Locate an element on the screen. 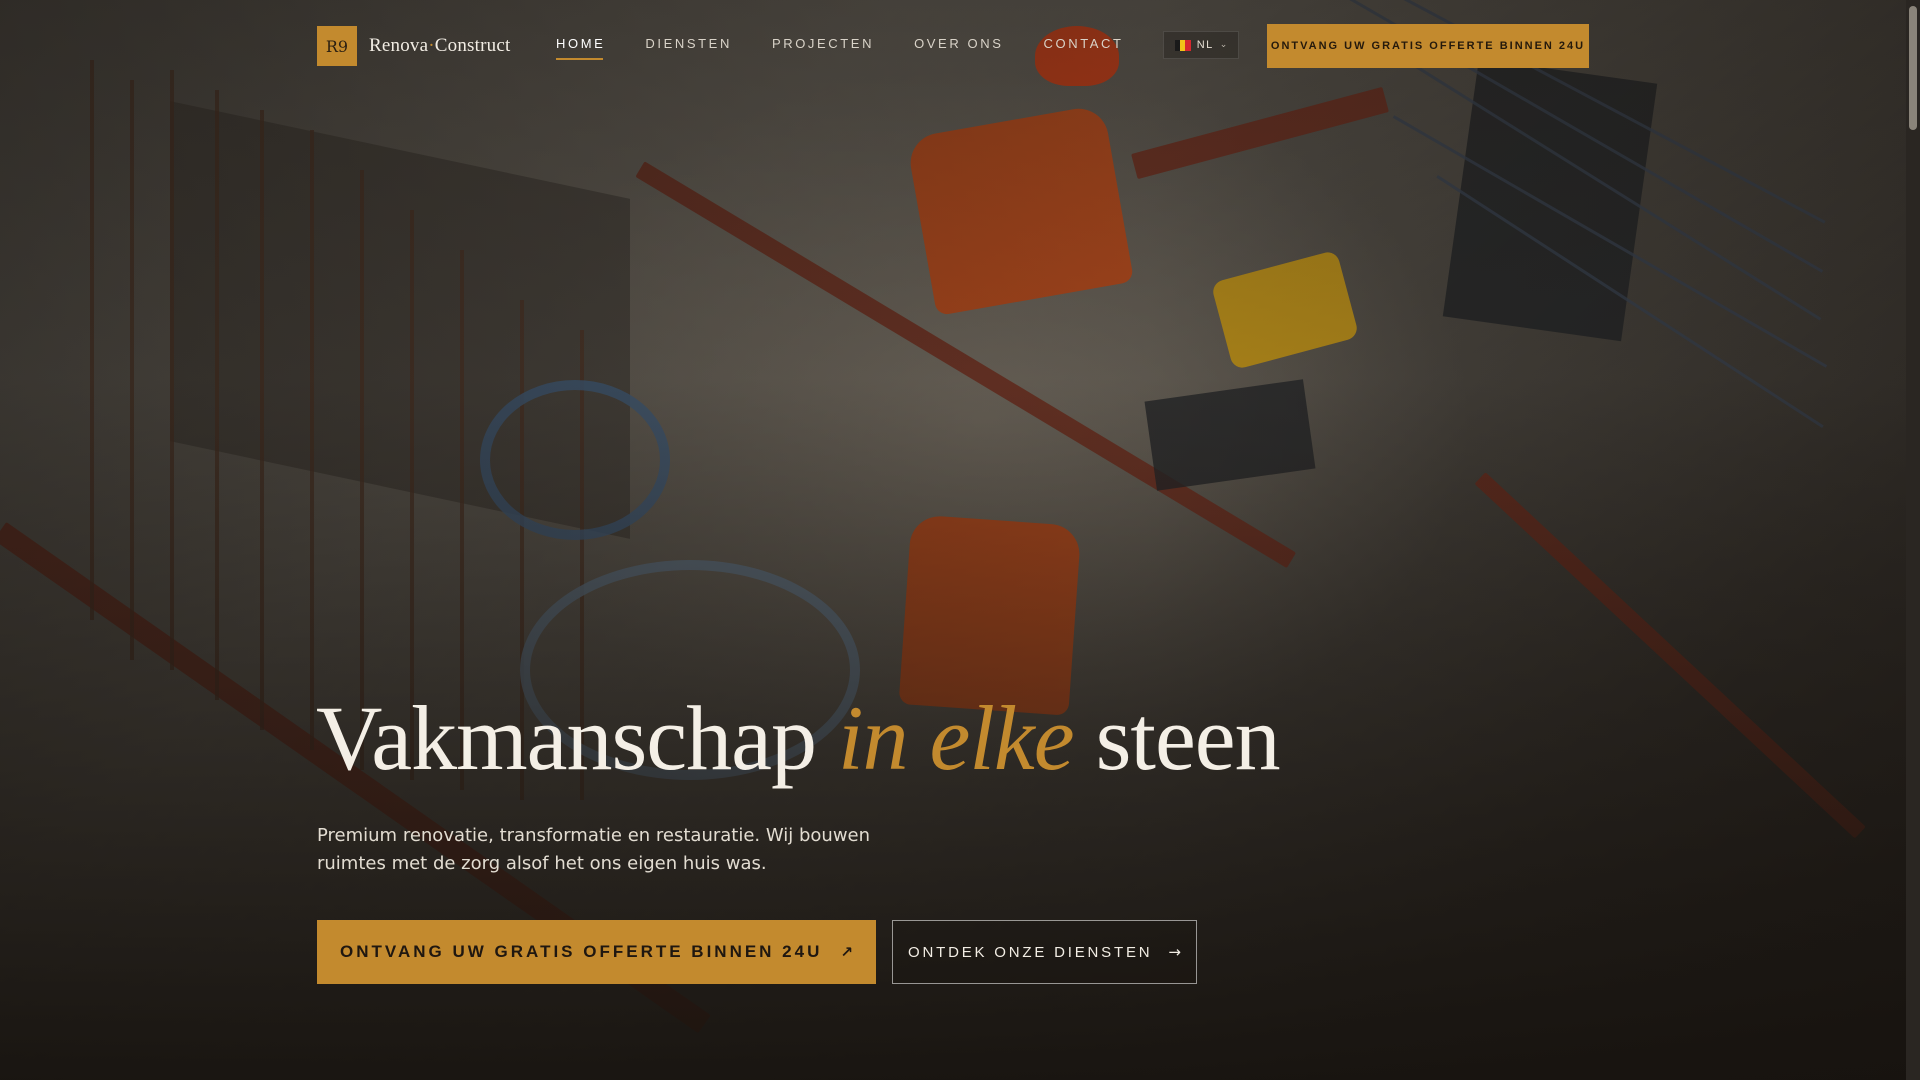 This screenshot has height=1080, width=1920. hero-quote-button: ONTVANG UW GRATIS OFFERTE BINNEN 24U ↗ is located at coordinates (596, 952).